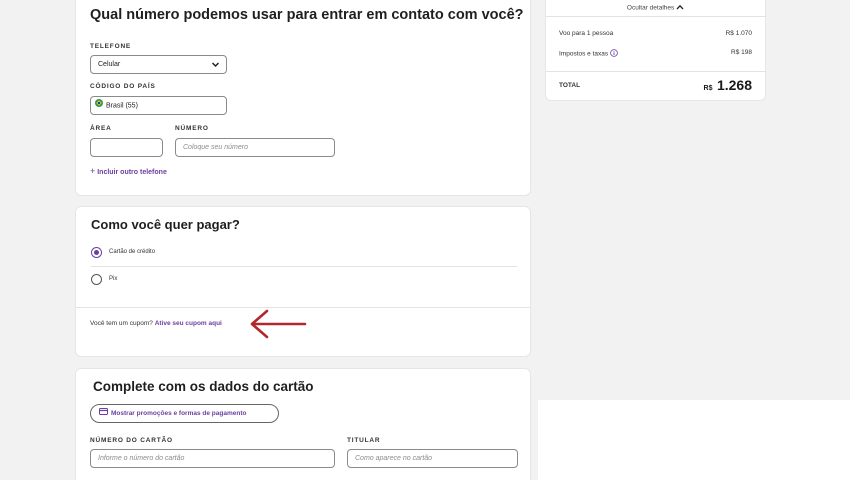 Image resolution: width=850 pixels, height=480 pixels. I want to click on credit-card-label: Cartão de crédito, so click(132, 252).